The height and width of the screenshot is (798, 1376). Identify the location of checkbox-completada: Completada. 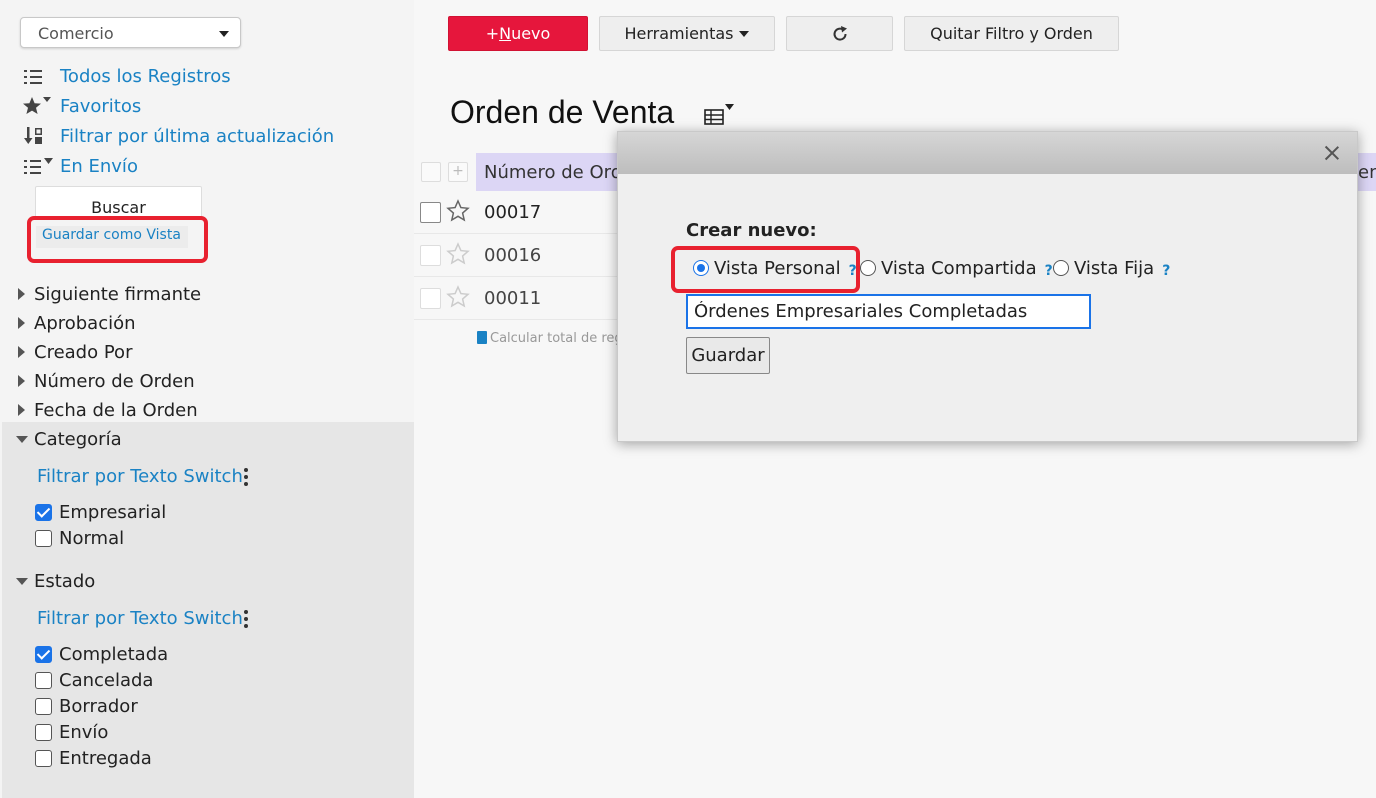
(101, 654).